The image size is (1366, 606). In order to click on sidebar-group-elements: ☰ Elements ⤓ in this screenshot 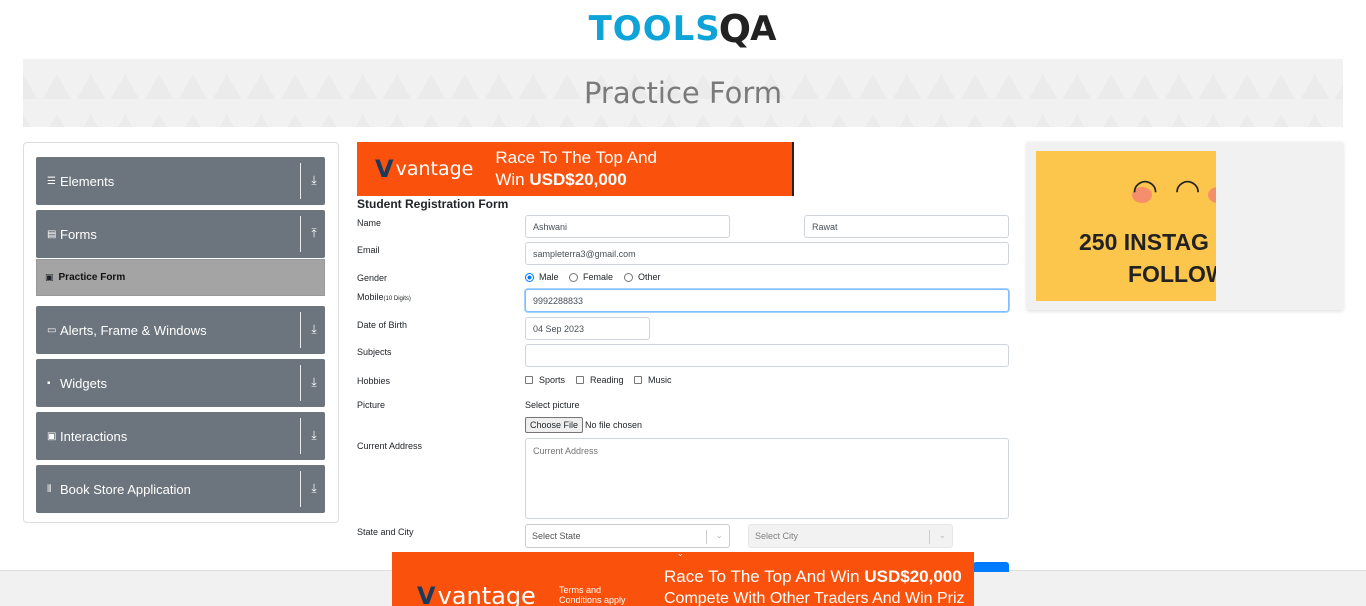, I will do `click(180, 181)`.